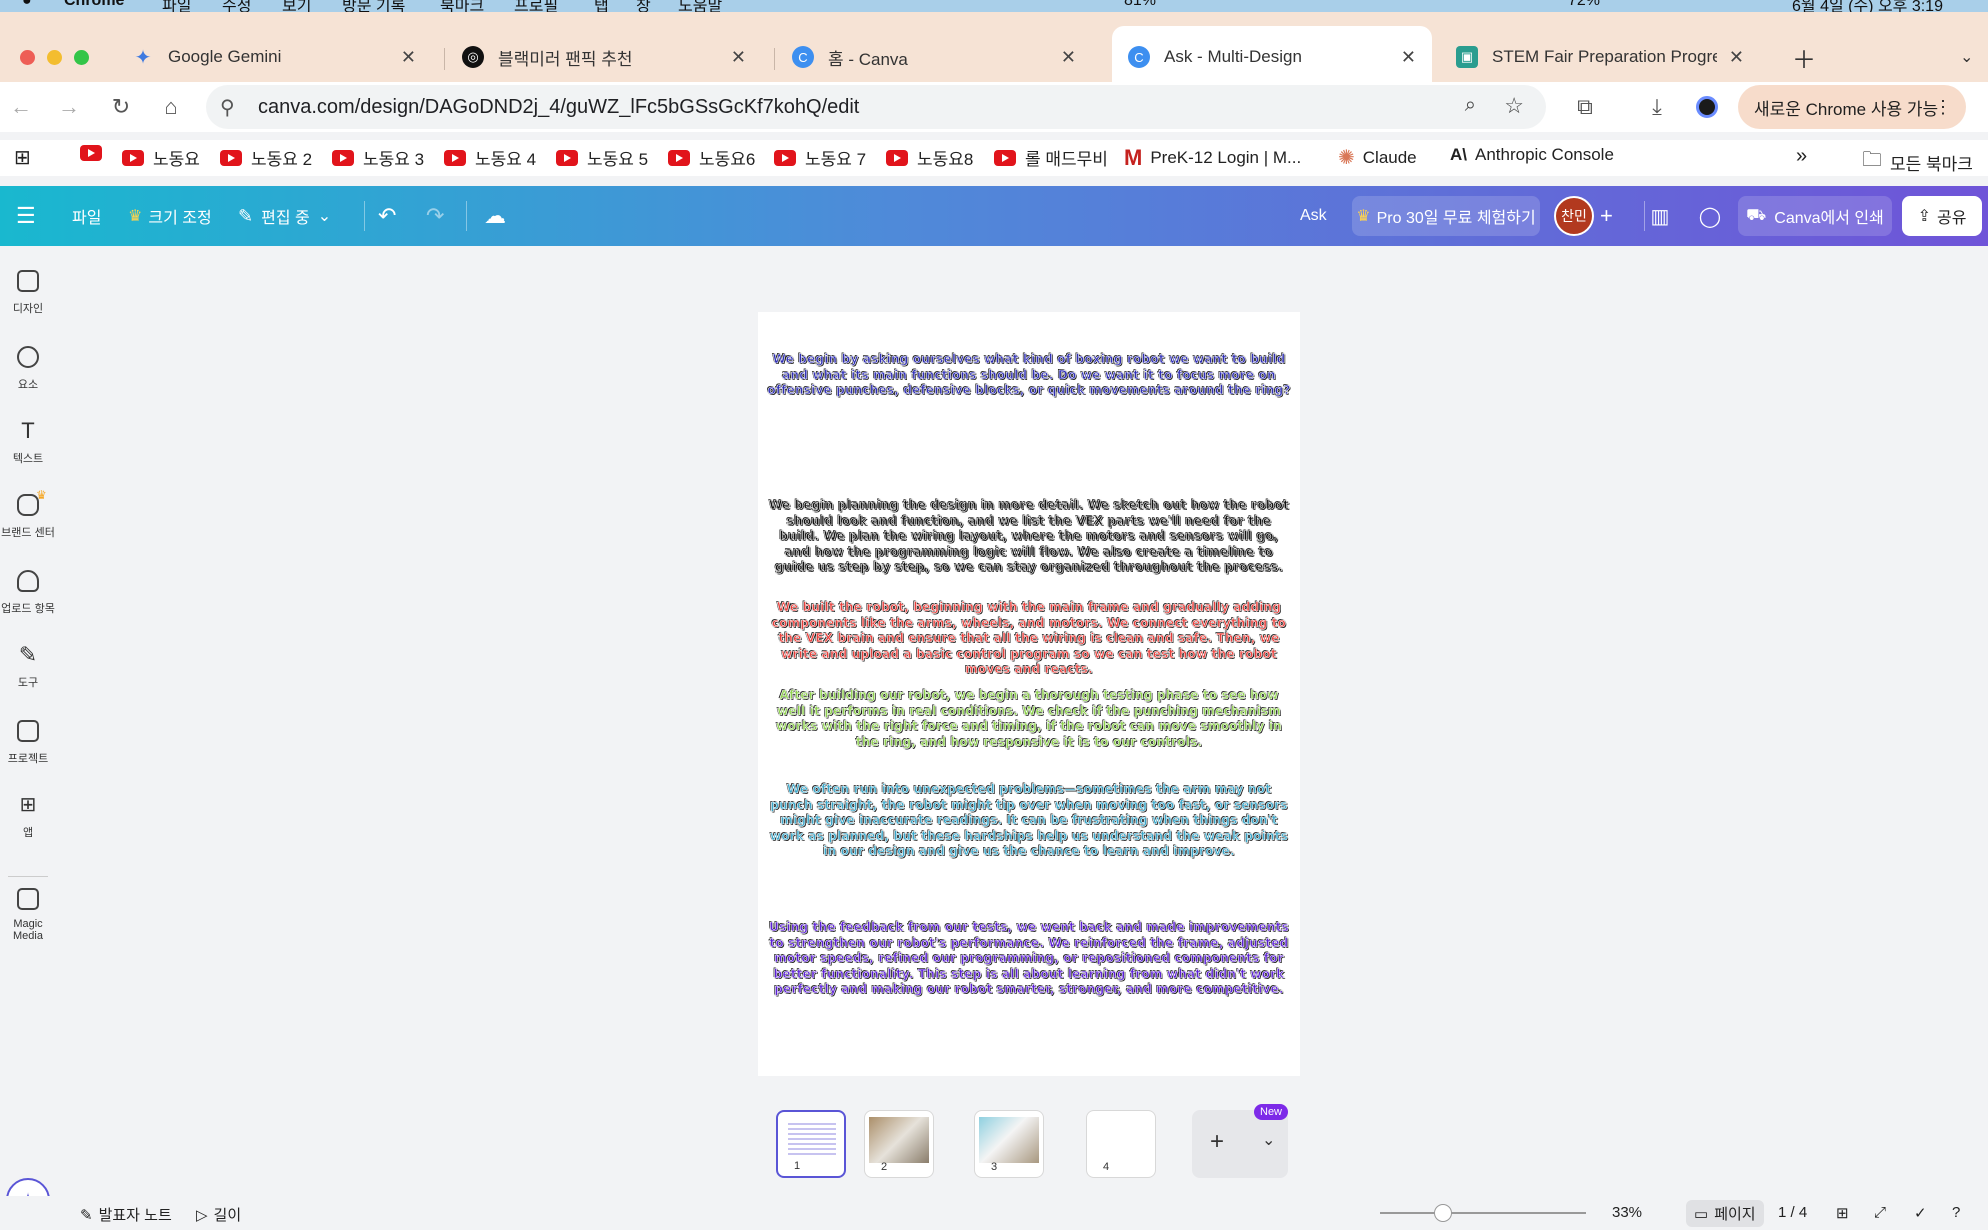  Describe the element at coordinates (170, 216) in the screenshot. I see `resize-button: ♛ 크기 조정` at that location.